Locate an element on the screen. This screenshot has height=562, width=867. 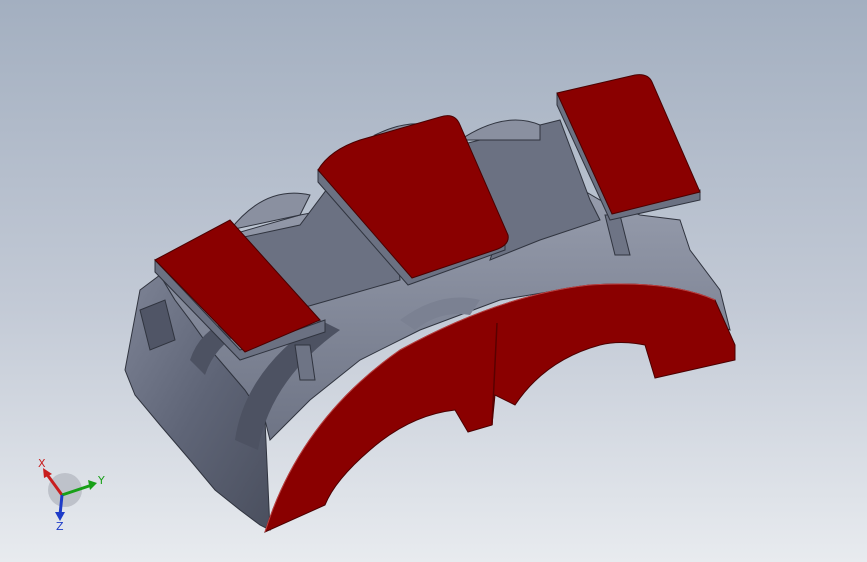
y-axis-arrow is located at coordinates (92, 485).